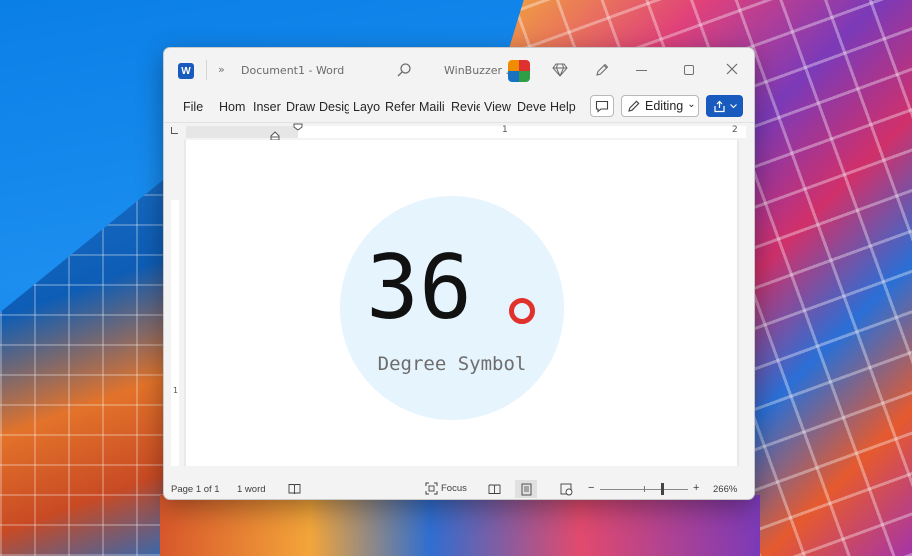  What do you see at coordinates (175, 333) in the screenshot?
I see `vertical-ruler-track` at bounding box center [175, 333].